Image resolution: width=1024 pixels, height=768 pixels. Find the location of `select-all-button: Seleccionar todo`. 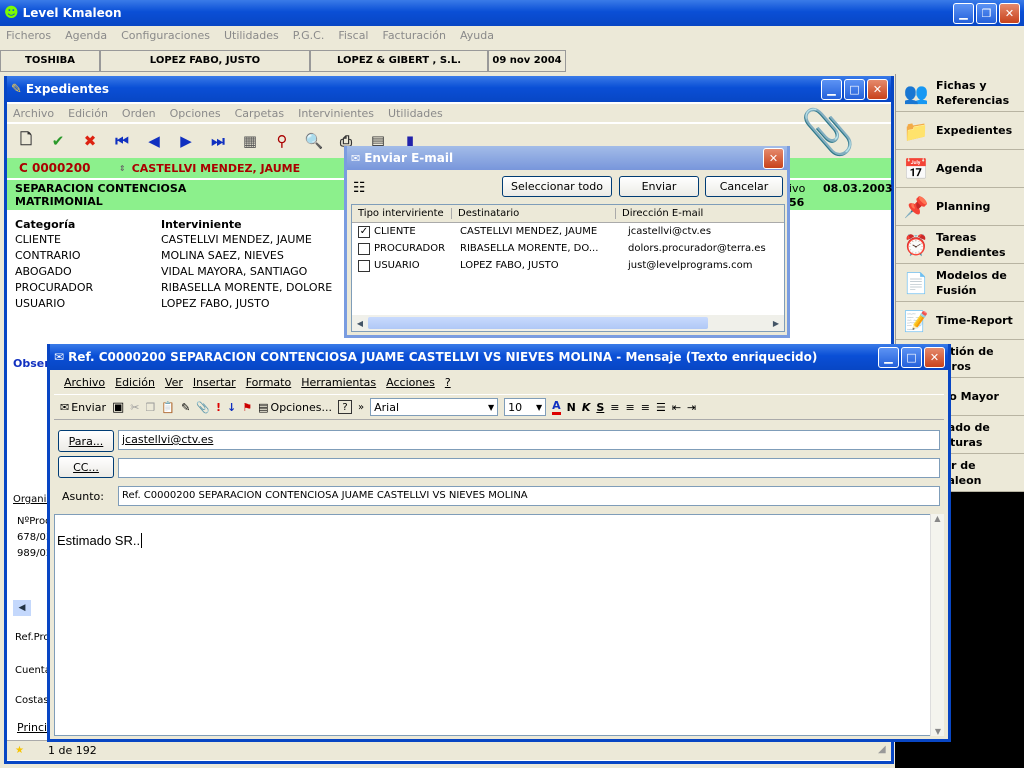

select-all-button: Seleccionar todo is located at coordinates (557, 186).